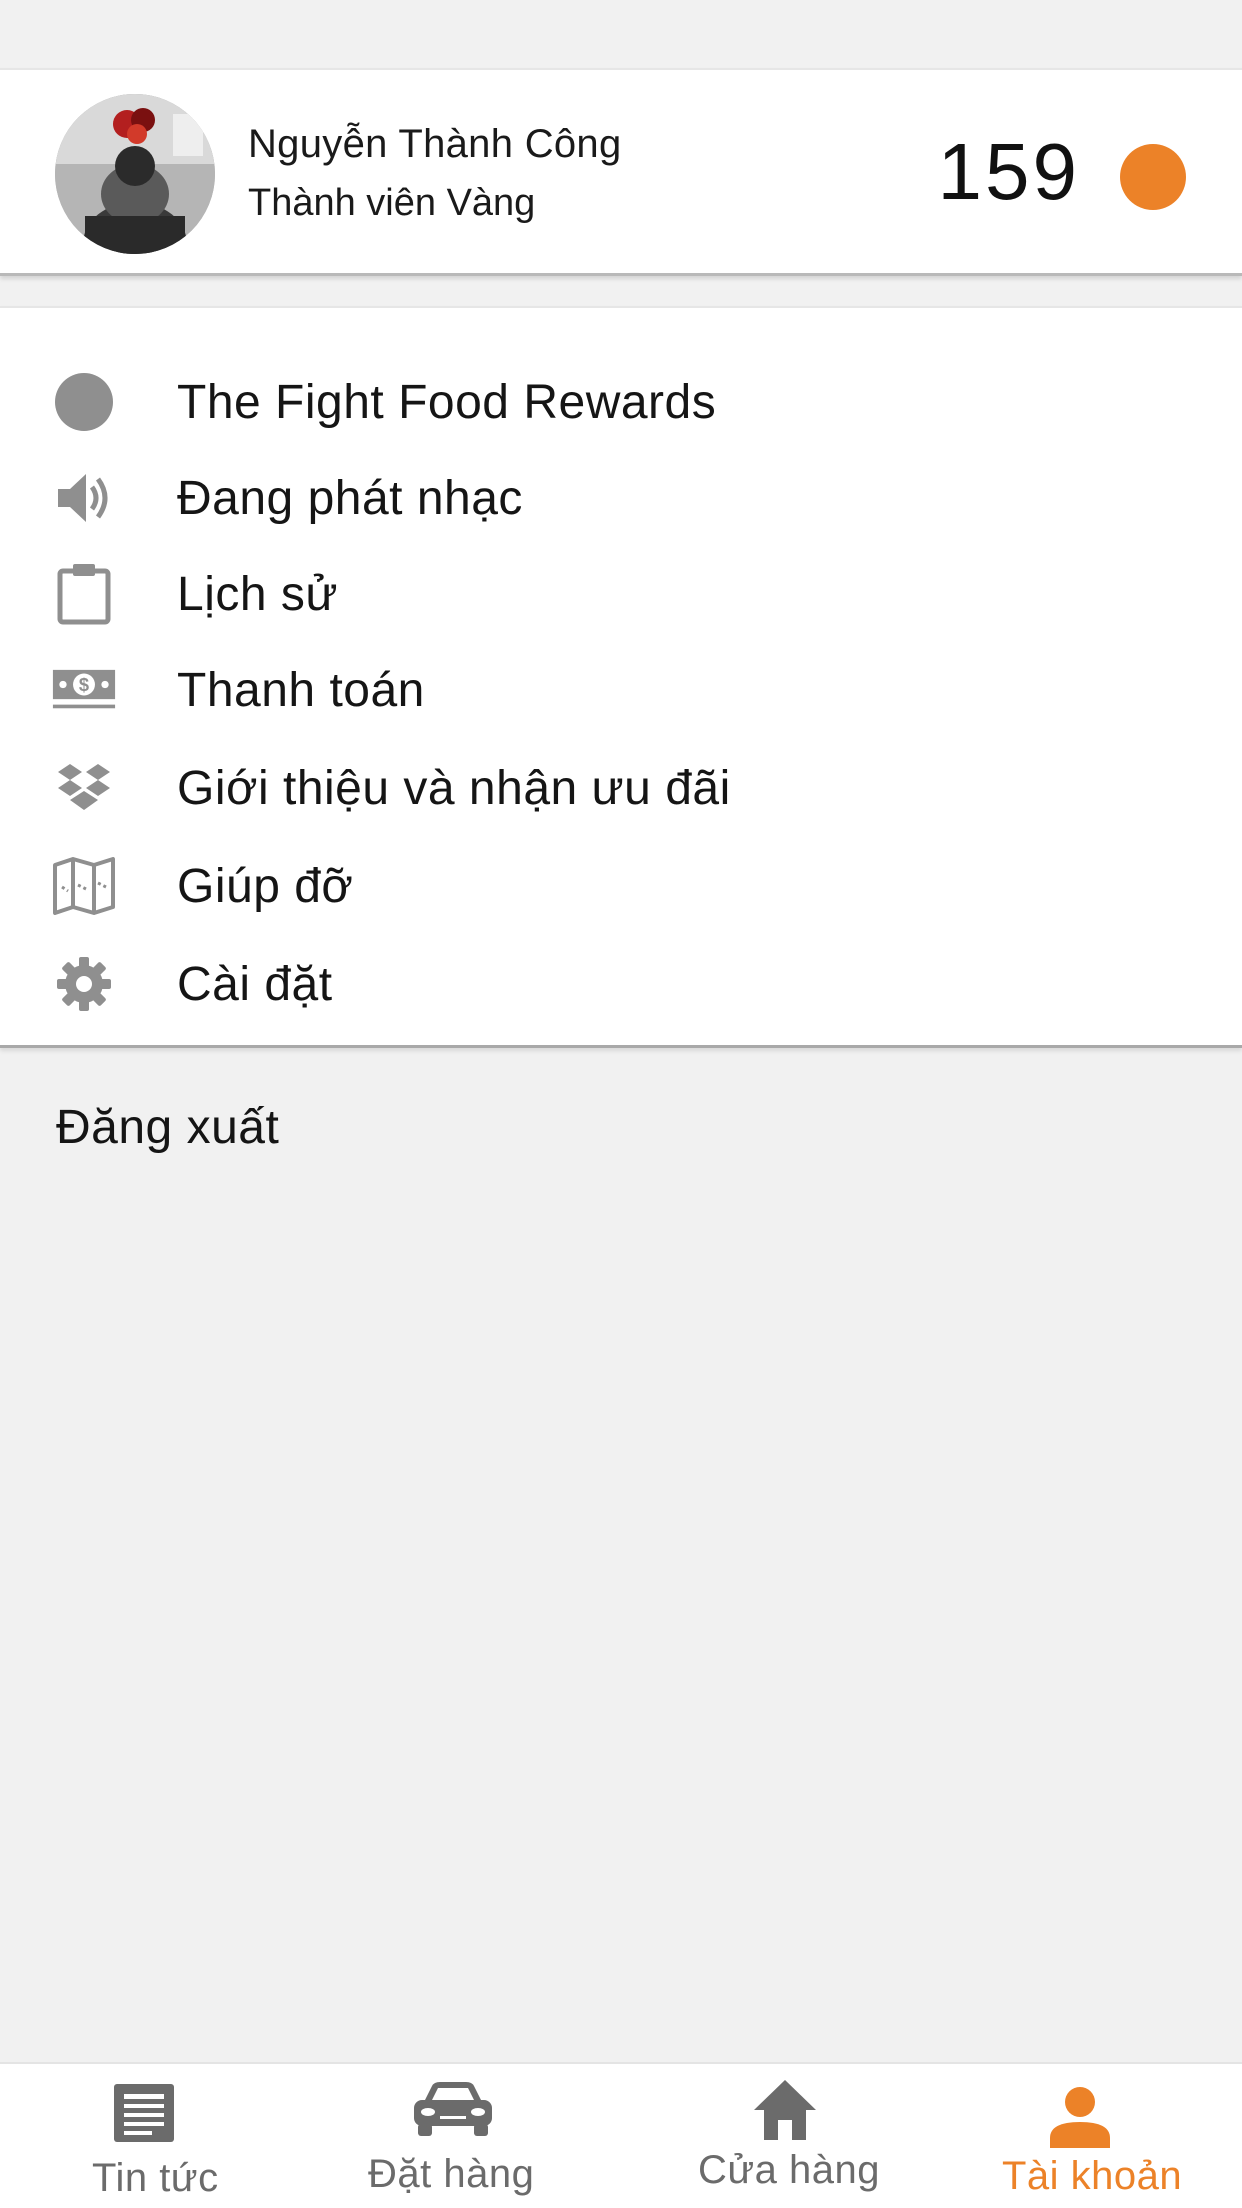  I want to click on menu-item-label: The Fight Food Rewards, so click(447, 402).